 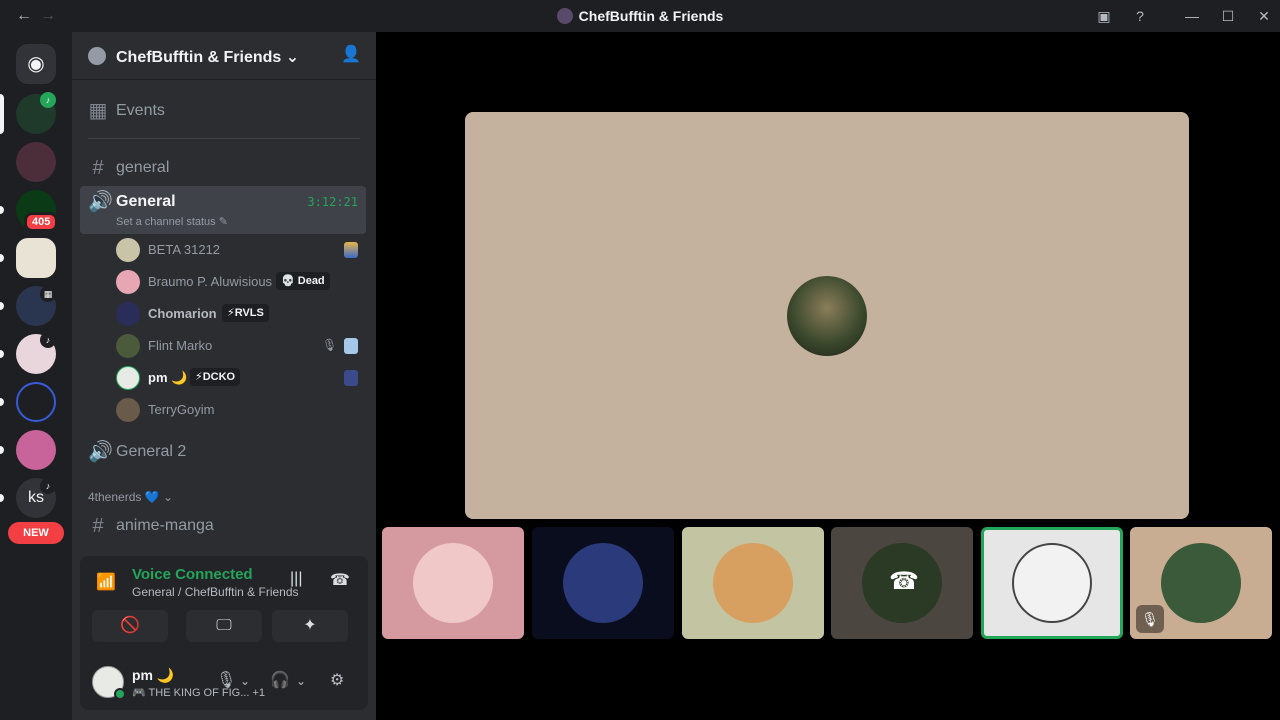 What do you see at coordinates (1192, 16) in the screenshot?
I see `minimize-button: —` at bounding box center [1192, 16].